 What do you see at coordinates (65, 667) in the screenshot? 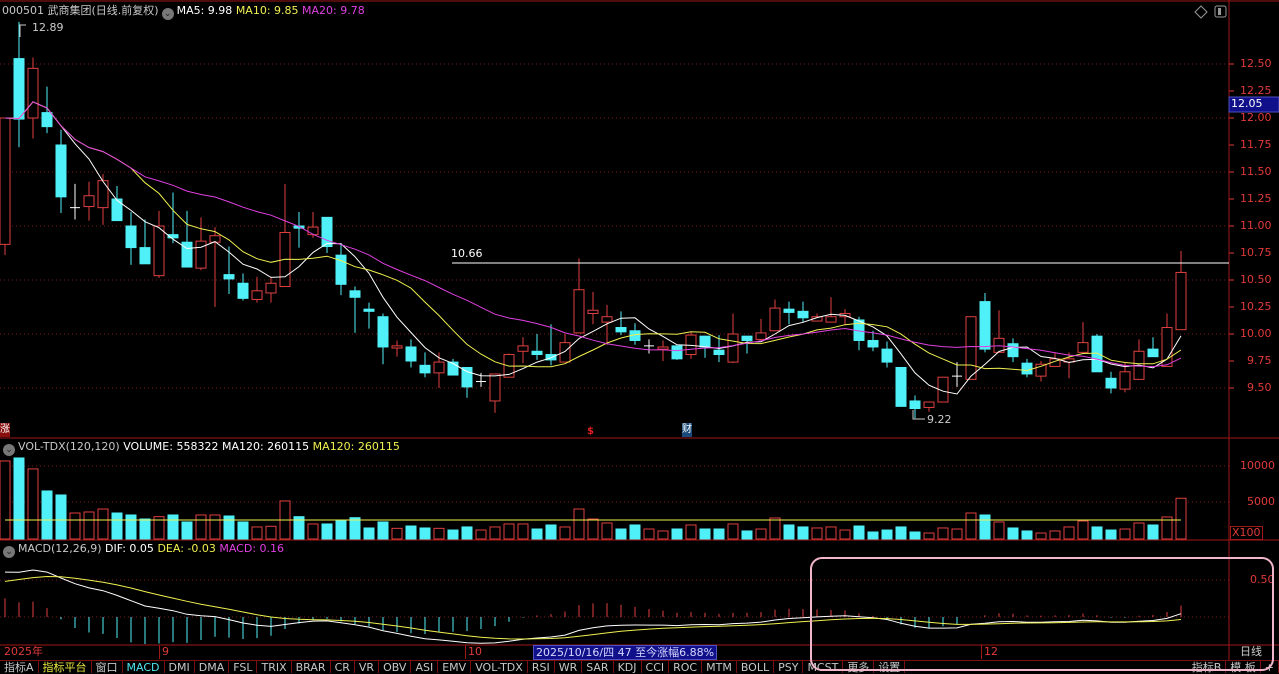
I see `tab-1: 指标平台` at bounding box center [65, 667].